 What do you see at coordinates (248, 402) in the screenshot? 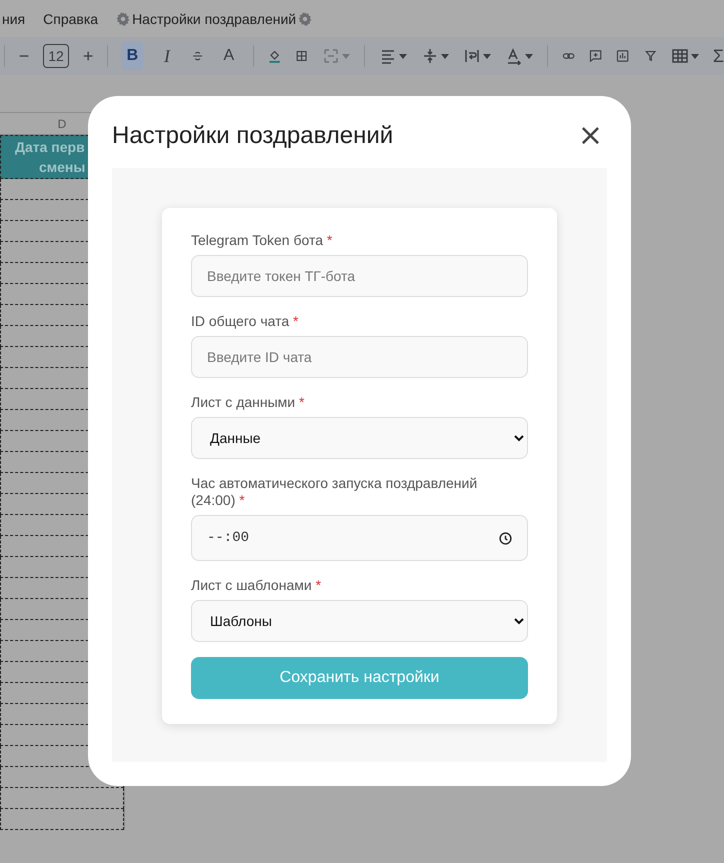
I see `field-label: Лист с данными *` at bounding box center [248, 402].